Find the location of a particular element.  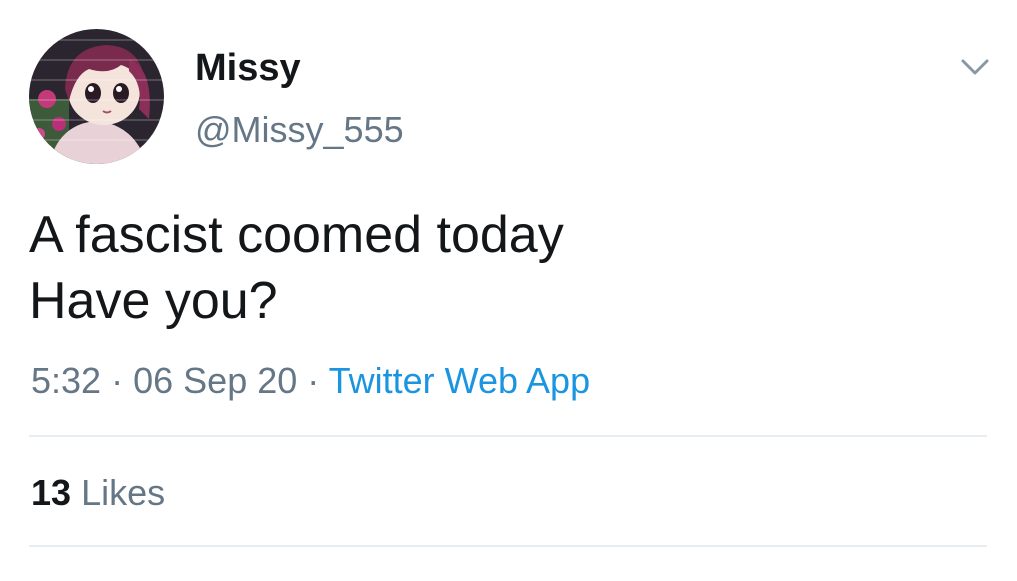

tweet-text-line: A fascist coomed today is located at coordinates (296, 235).